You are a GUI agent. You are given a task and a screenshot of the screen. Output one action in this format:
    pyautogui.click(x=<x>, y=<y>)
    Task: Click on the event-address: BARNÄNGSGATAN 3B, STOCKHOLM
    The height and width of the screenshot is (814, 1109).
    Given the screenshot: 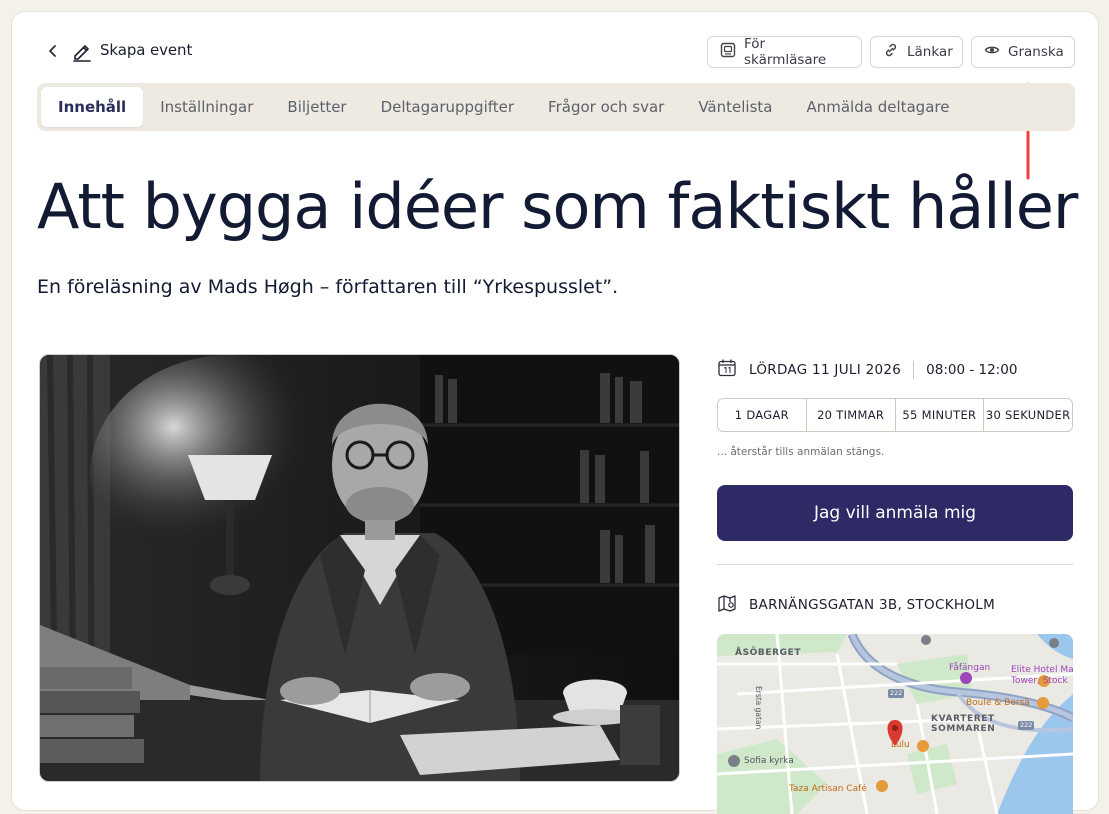 What is the action you would take?
    pyautogui.click(x=872, y=605)
    